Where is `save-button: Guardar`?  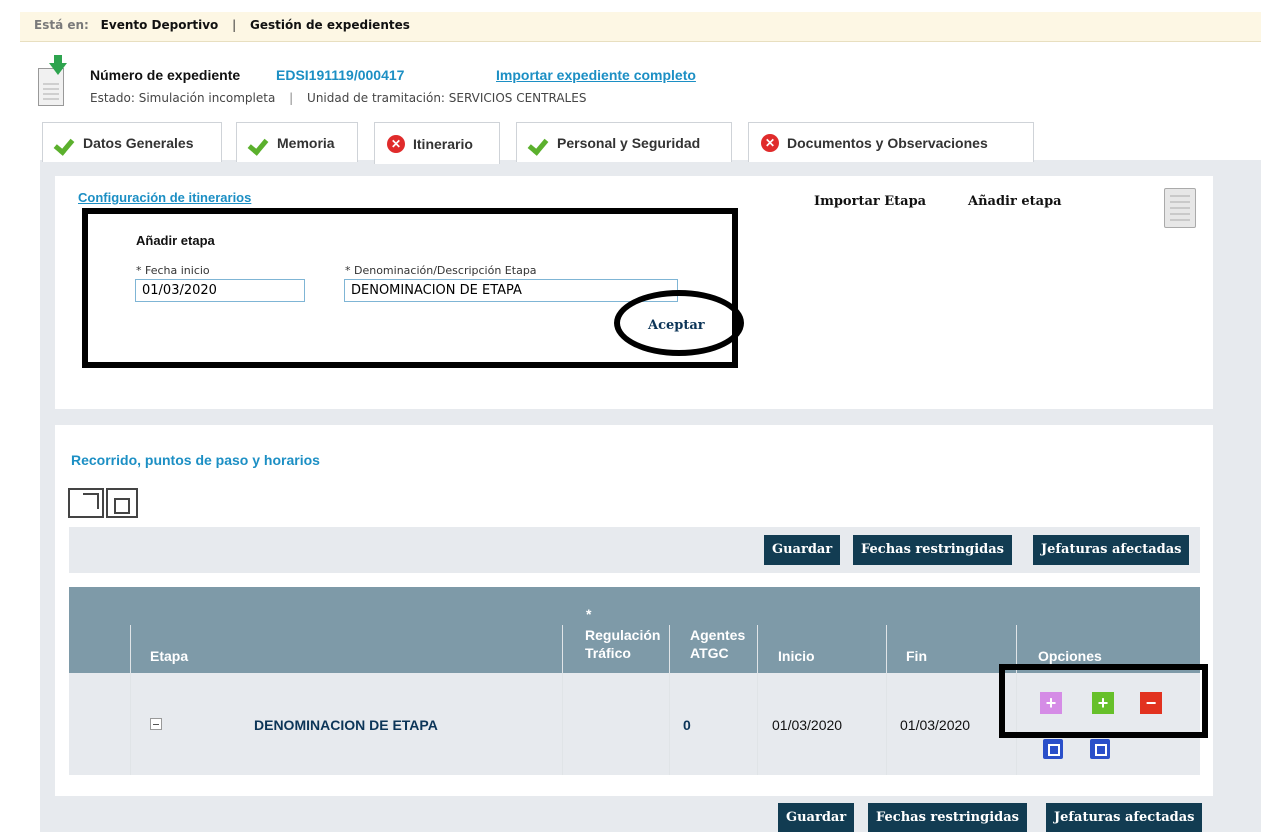 save-button: Guardar is located at coordinates (802, 550).